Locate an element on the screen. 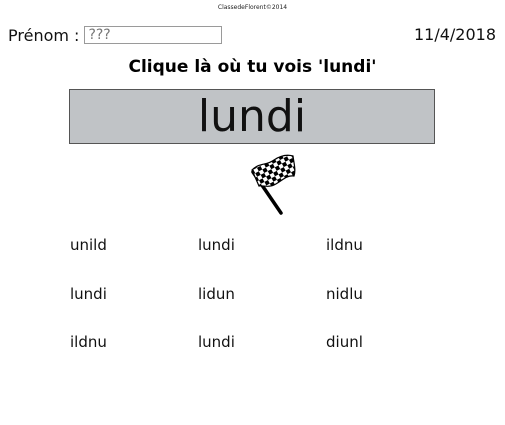 The width and height of the screenshot is (505, 425). choice-word: nidlu is located at coordinates (344, 294).